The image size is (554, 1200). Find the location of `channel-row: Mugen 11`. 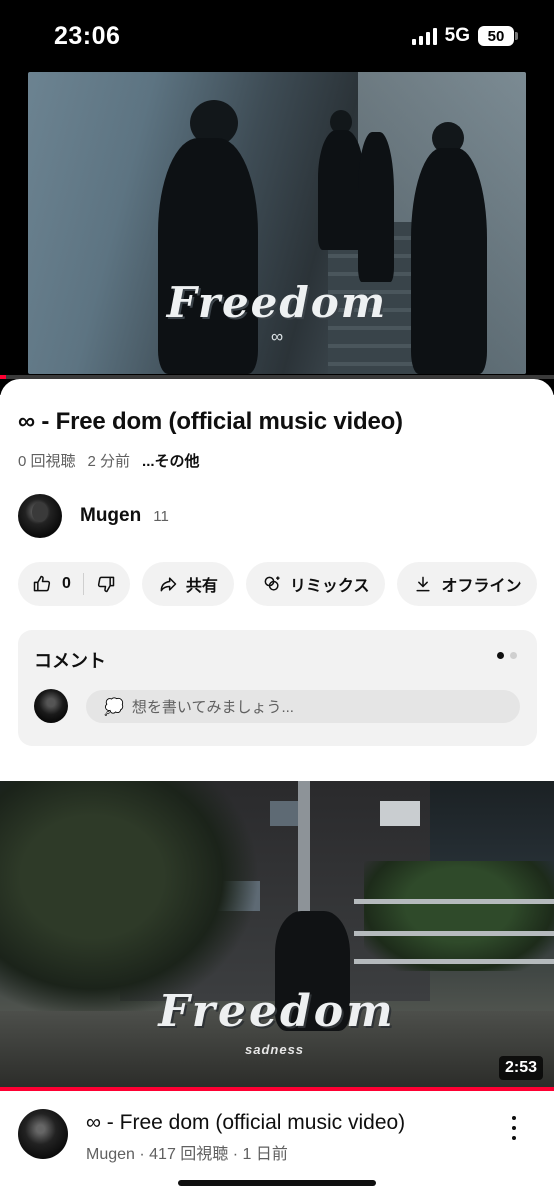

channel-row: Mugen 11 is located at coordinates (93, 516).